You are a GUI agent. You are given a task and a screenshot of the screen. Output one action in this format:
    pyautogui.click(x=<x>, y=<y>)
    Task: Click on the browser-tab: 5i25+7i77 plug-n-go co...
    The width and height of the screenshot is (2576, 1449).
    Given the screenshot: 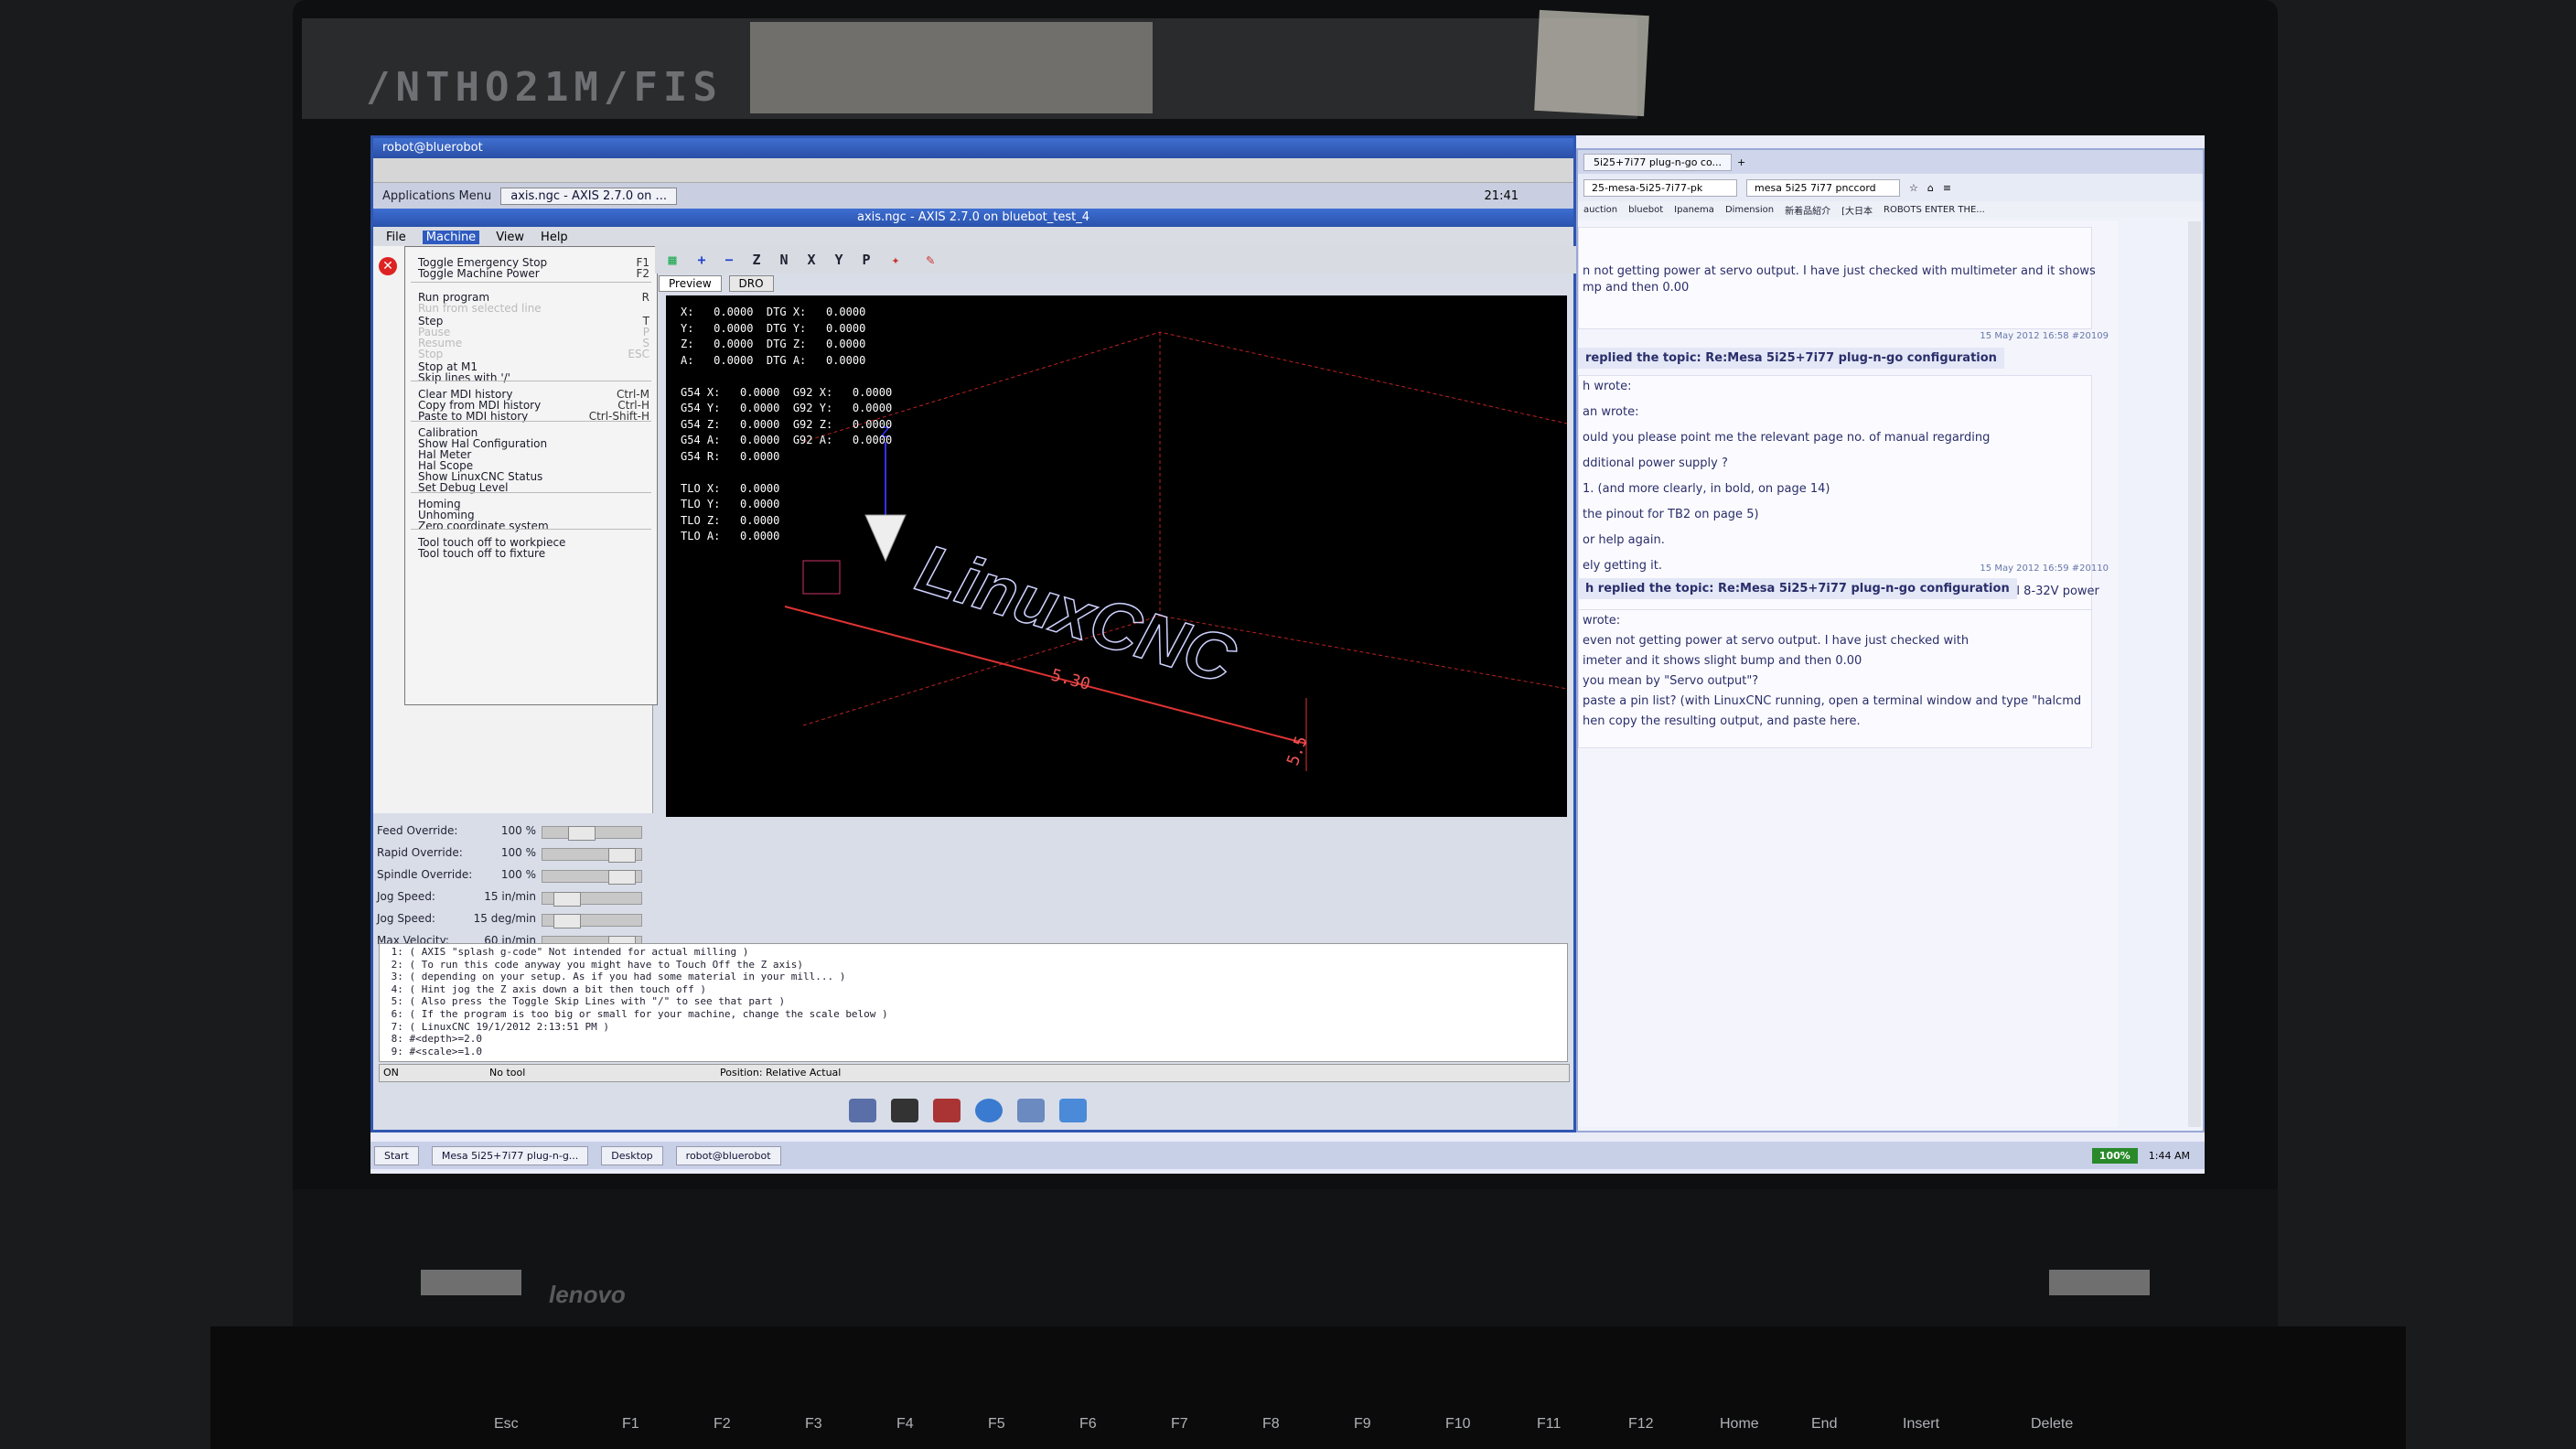 What is the action you would take?
    pyautogui.click(x=1658, y=162)
    